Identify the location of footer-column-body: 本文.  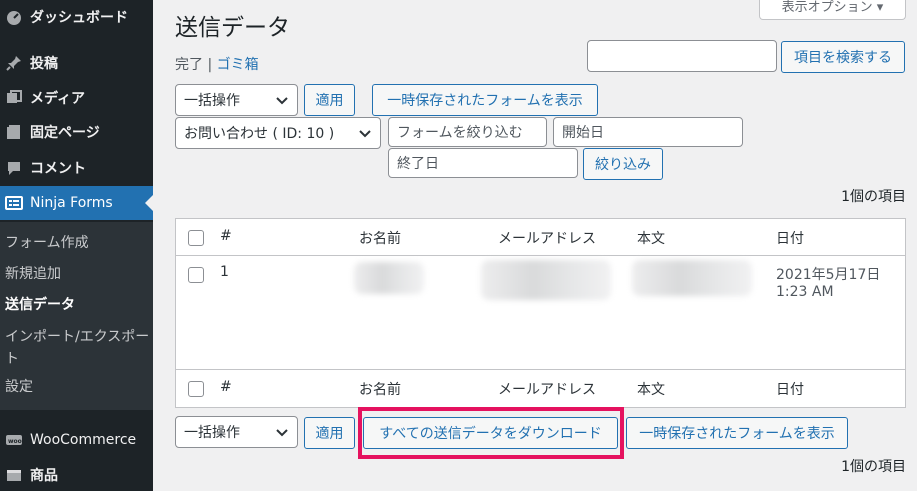
(651, 389).